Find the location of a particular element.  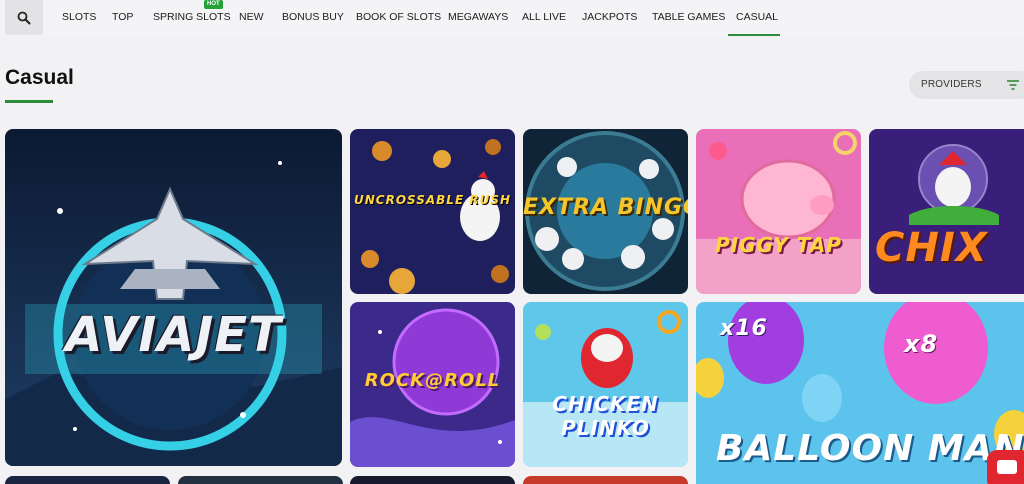

uncrossable-rush-artwork is located at coordinates (432, 211).